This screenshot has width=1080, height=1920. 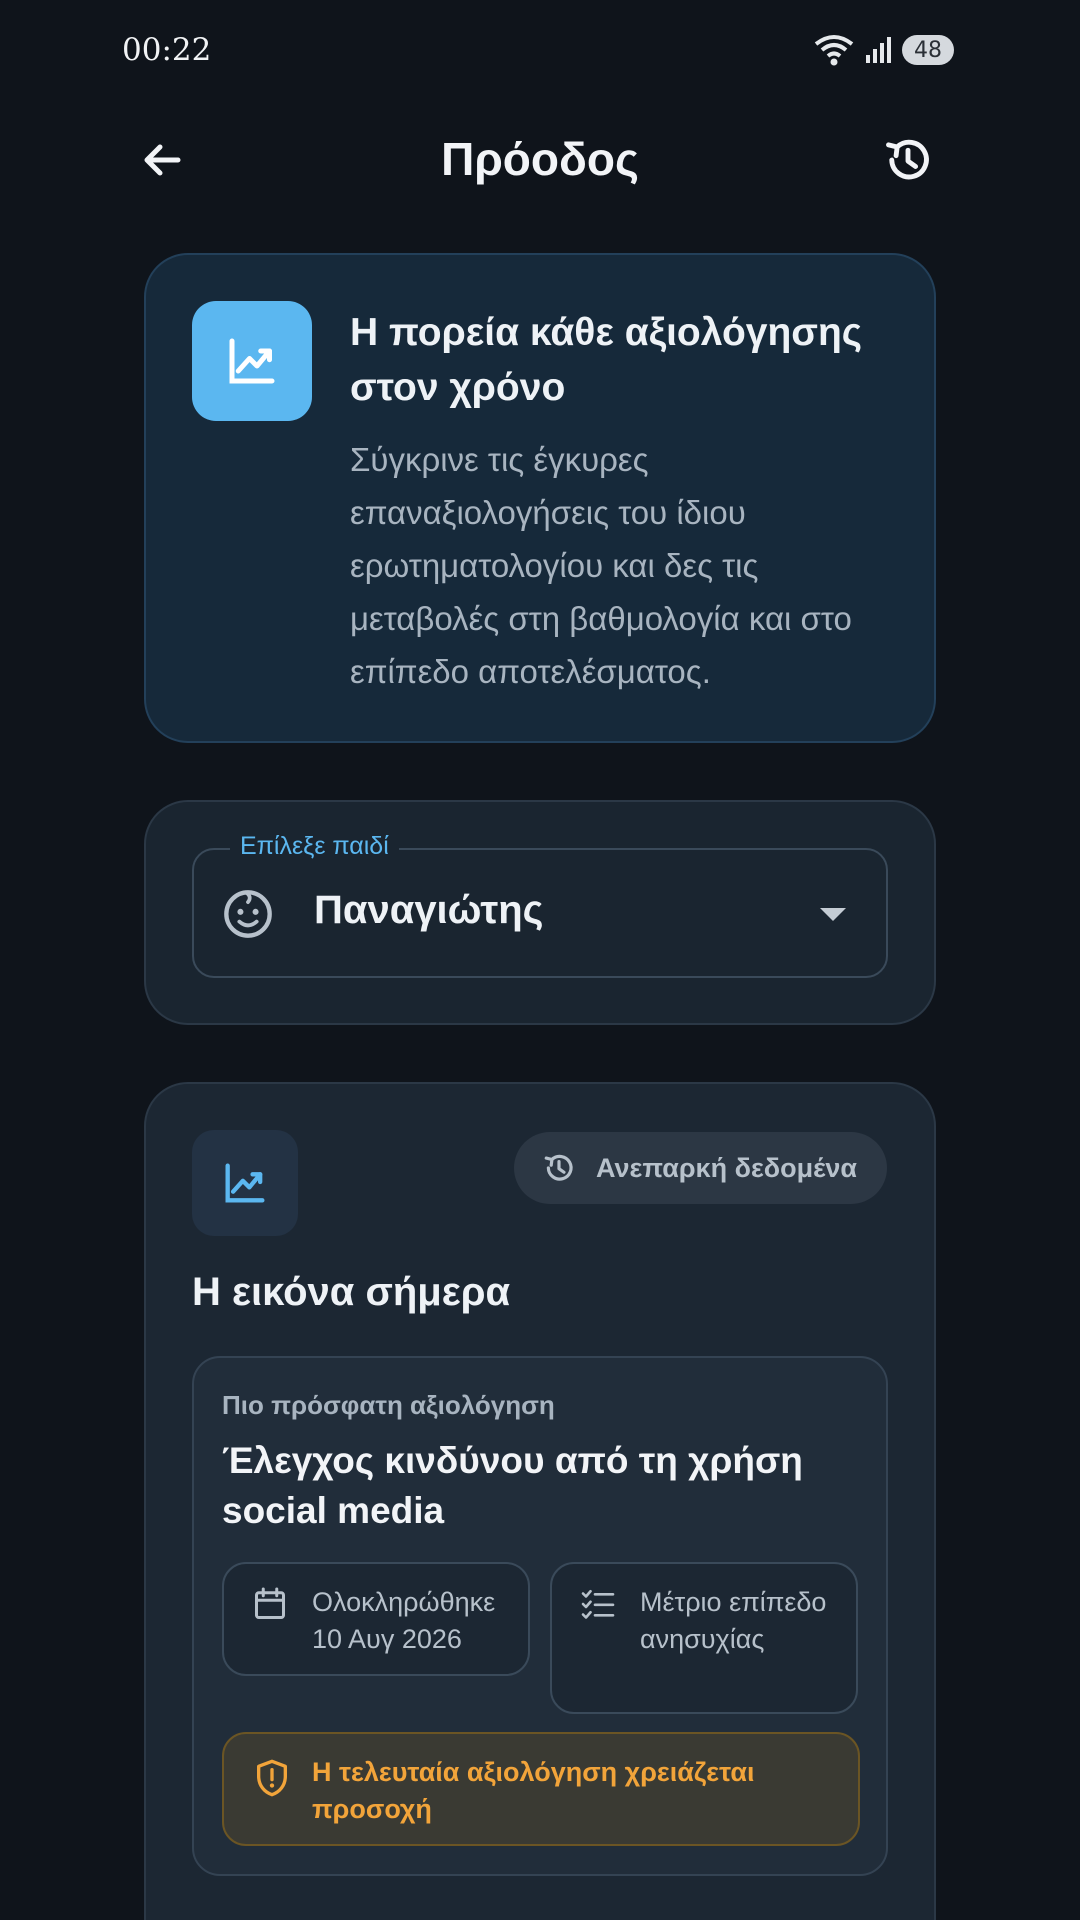 I want to click on child-select-card: Επίλεξε παιδί Παναγιώτης, so click(x=540, y=912).